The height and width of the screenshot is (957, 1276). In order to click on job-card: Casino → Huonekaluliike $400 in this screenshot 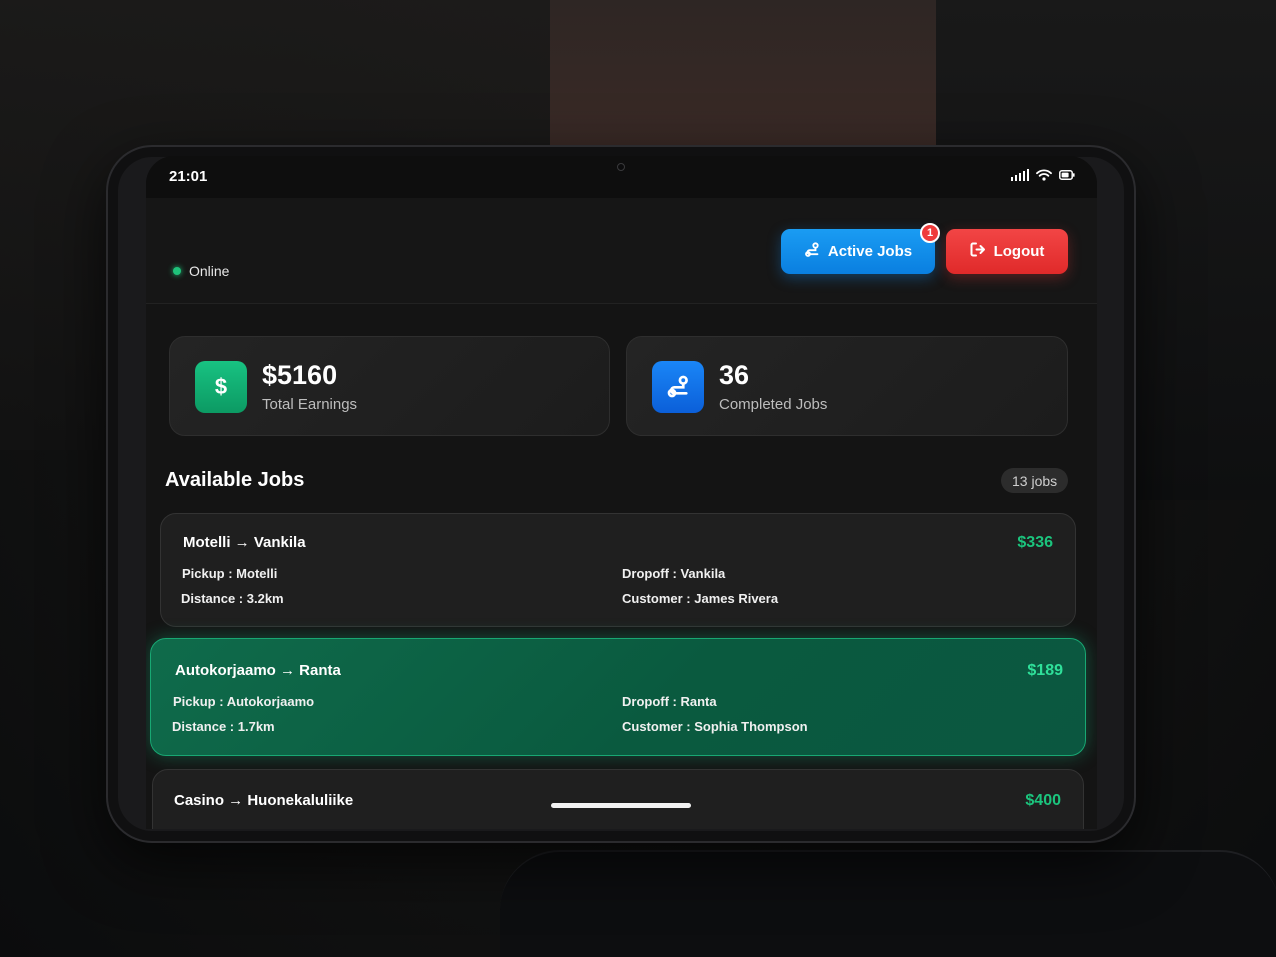, I will do `click(618, 799)`.